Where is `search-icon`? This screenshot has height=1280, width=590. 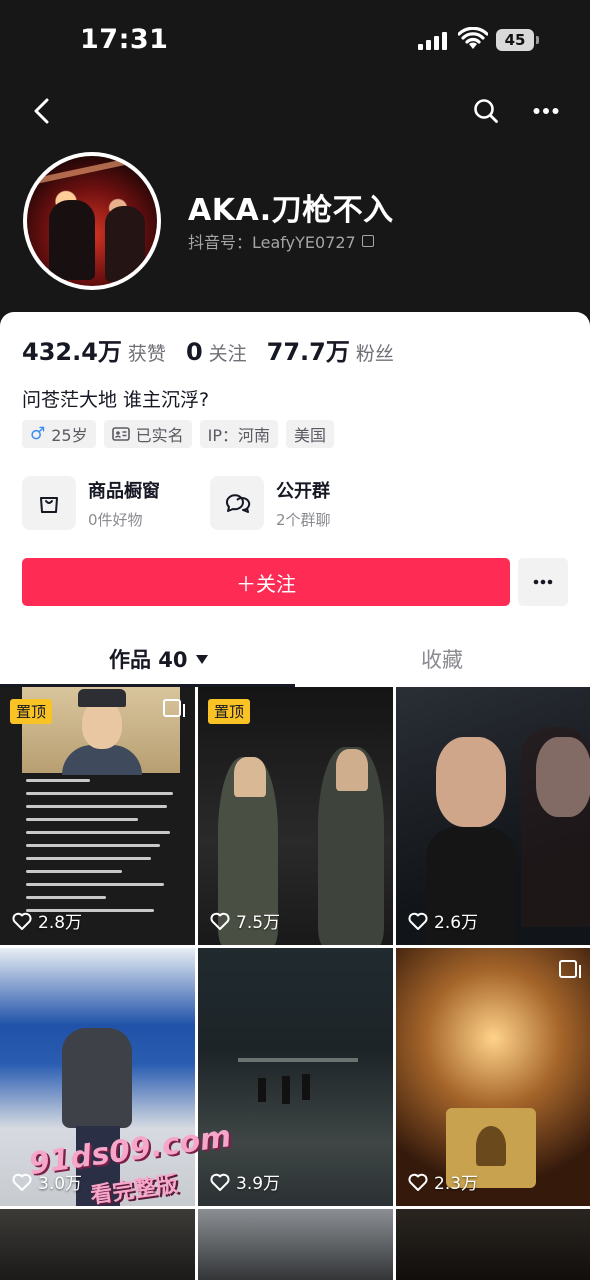
search-icon is located at coordinates (486, 111).